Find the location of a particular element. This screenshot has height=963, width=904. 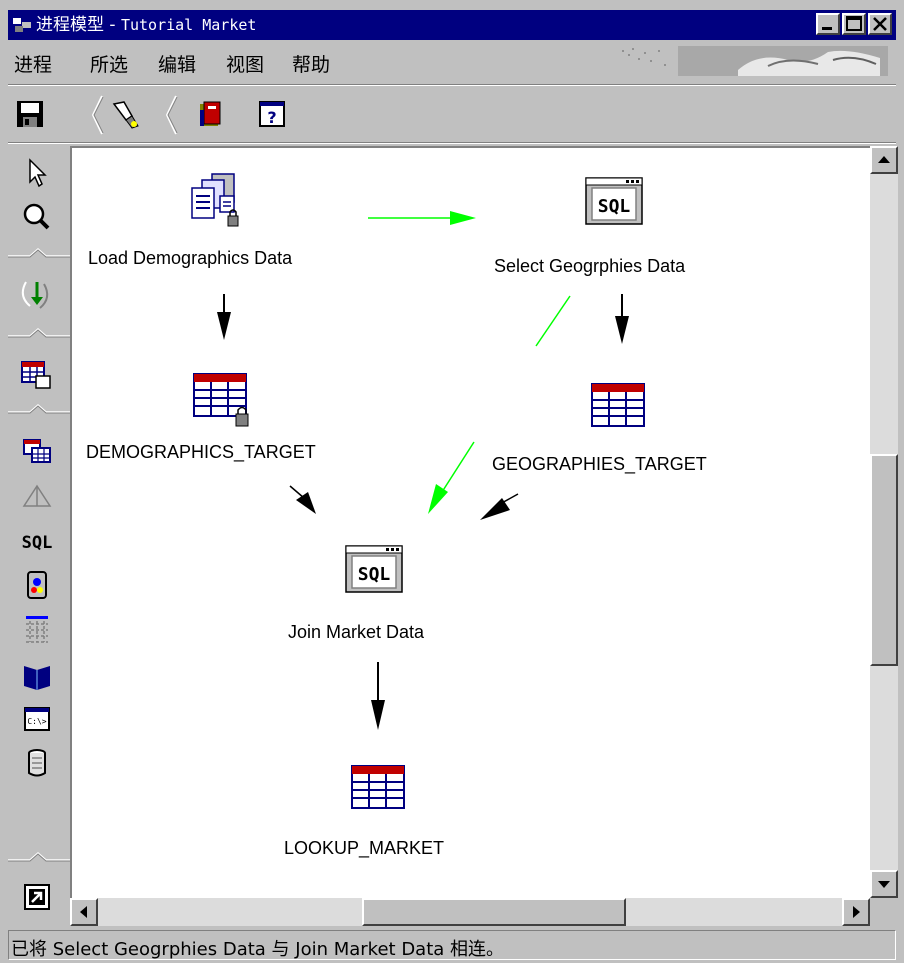

scroll-right-button is located at coordinates (856, 912).